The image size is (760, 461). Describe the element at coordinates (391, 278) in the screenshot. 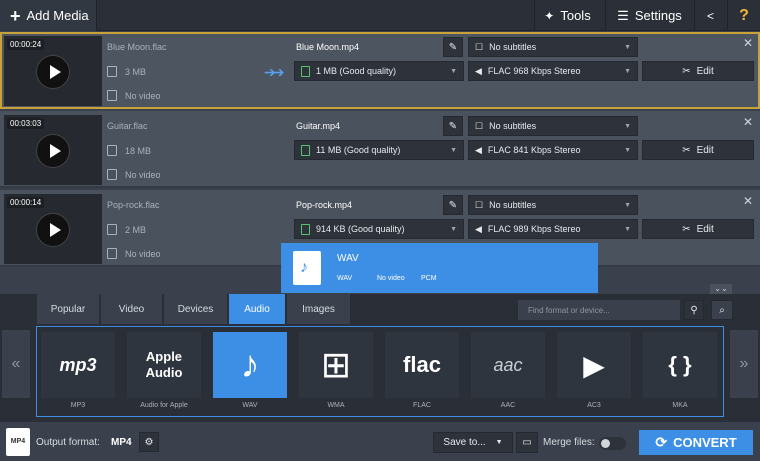

I see `tooltip-video: No video` at that location.